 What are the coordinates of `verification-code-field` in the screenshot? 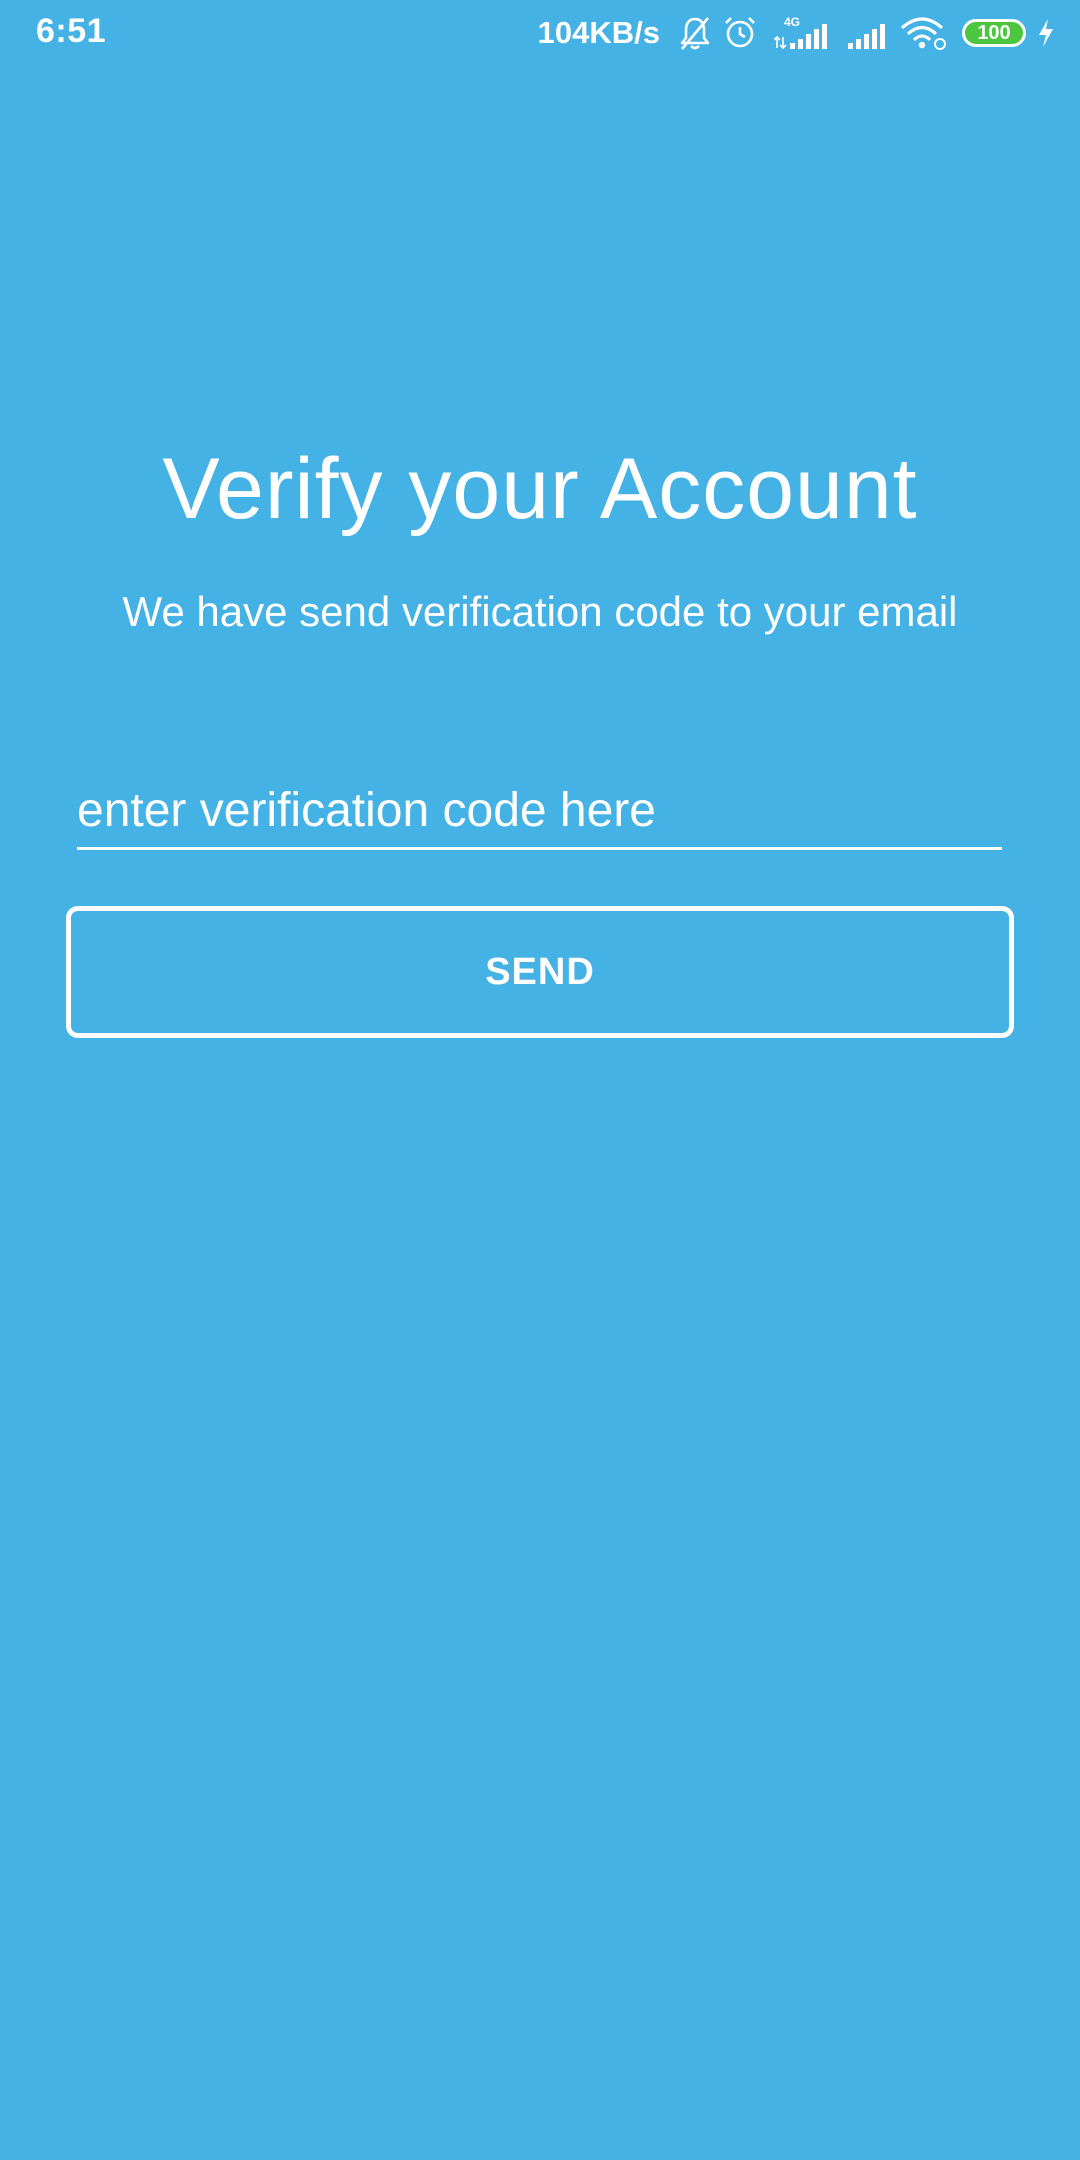 It's located at (539, 814).